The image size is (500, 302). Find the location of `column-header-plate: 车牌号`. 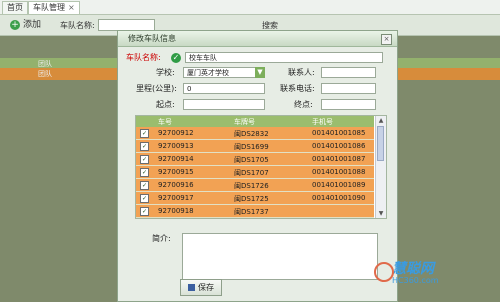

column-header-plate: 车牌号 is located at coordinates (244, 122).